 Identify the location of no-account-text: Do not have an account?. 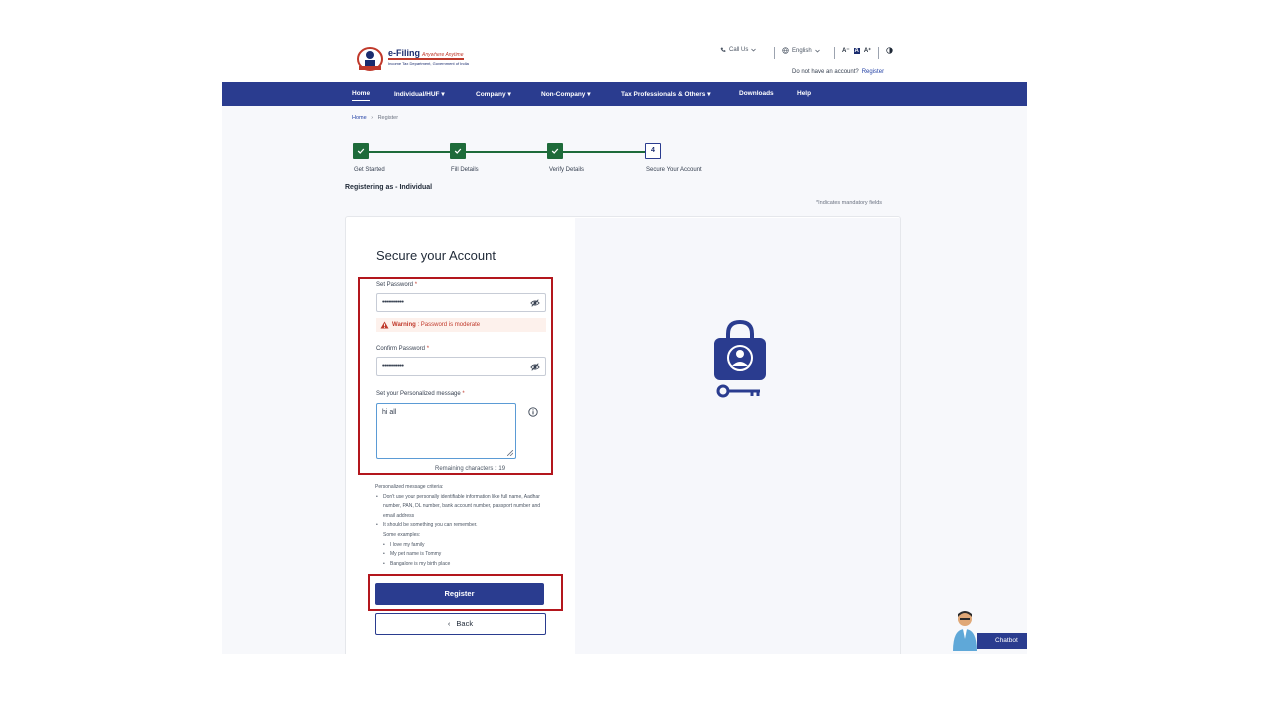
(825, 72).